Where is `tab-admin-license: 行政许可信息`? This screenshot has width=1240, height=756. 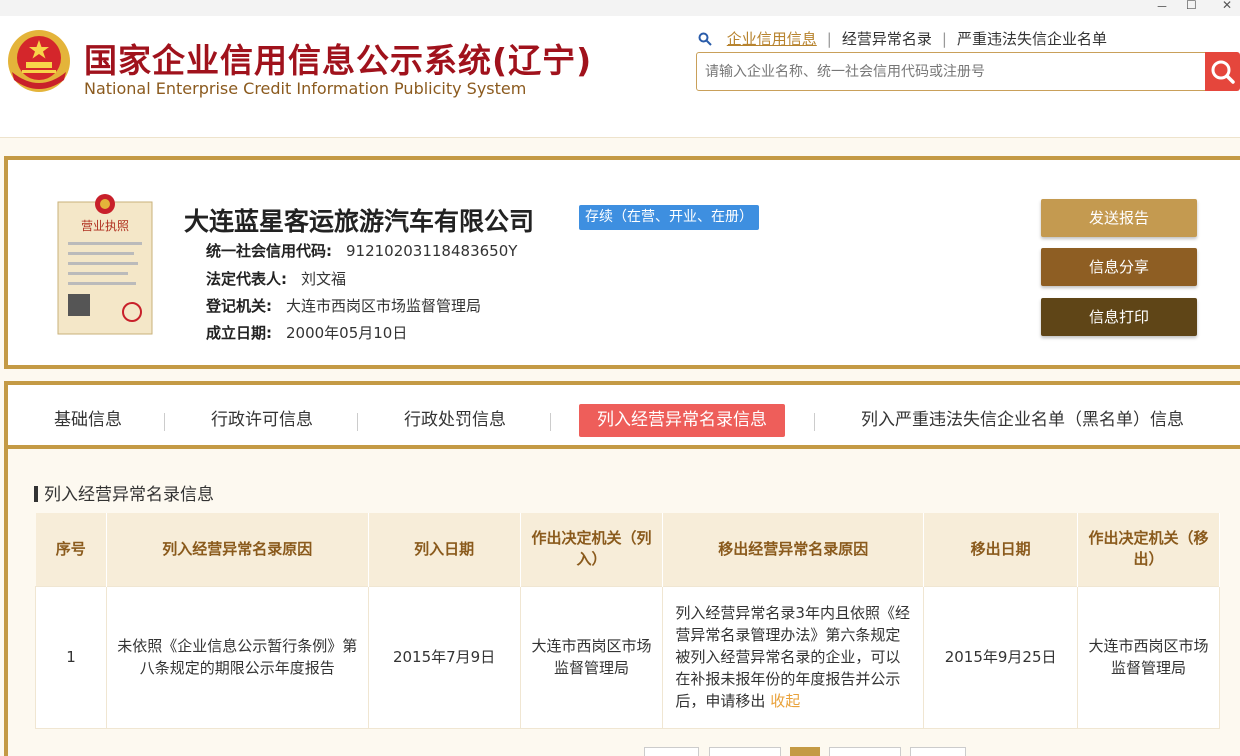 tab-admin-license: 行政许可信息 is located at coordinates (262, 420).